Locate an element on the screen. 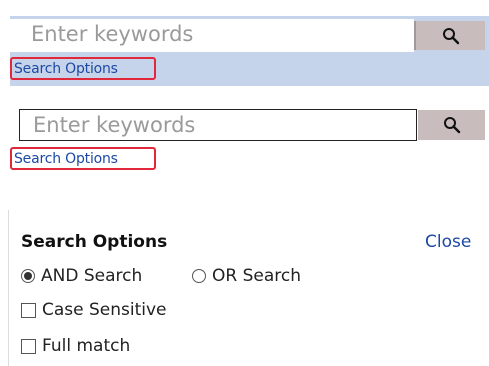 This screenshot has width=489, height=366. radio-label: OR Search is located at coordinates (257, 276).